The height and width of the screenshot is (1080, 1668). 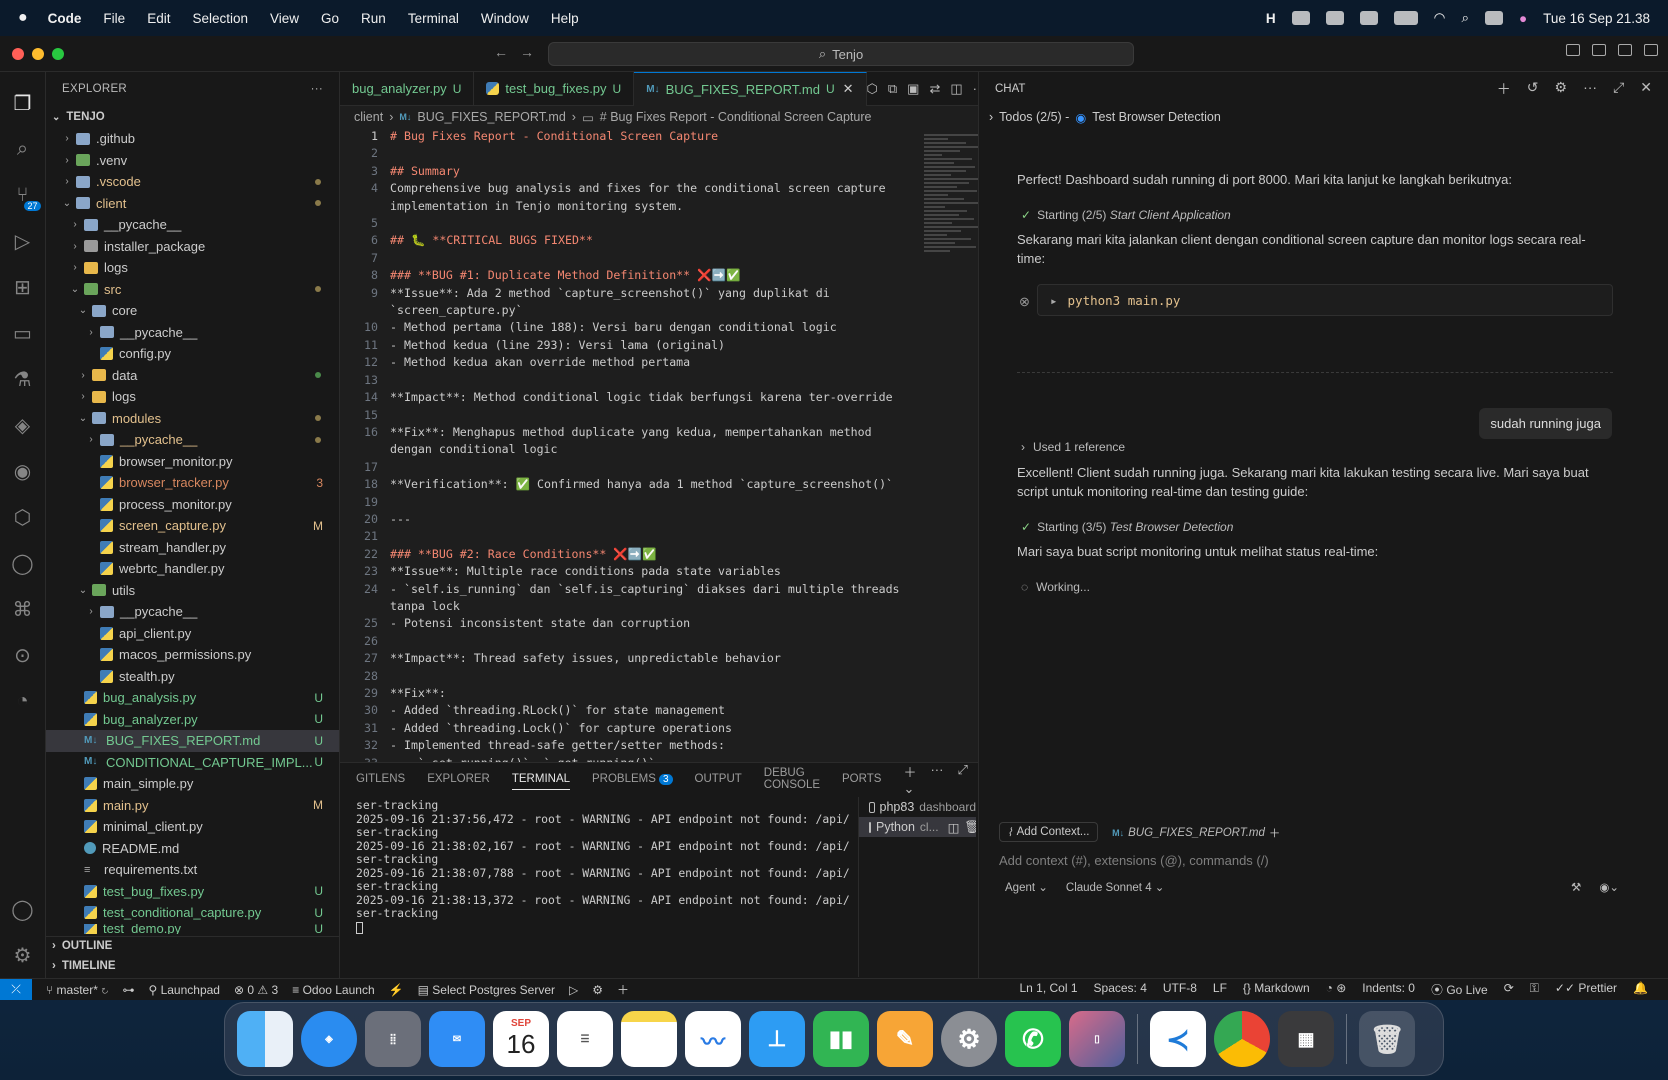 What do you see at coordinates (554, 88) in the screenshot?
I see `tab-test-bug-fixes: test_bug_fixes.py U` at bounding box center [554, 88].